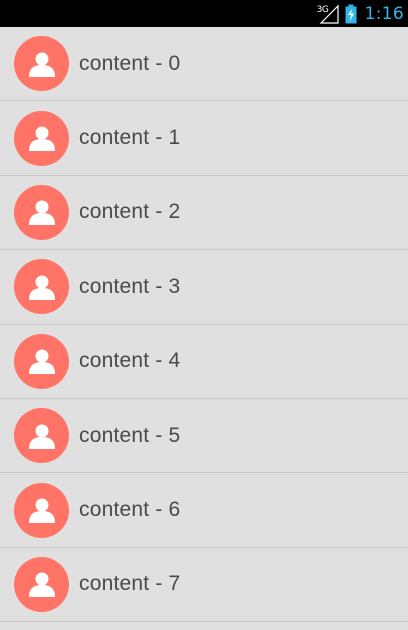 The image size is (408, 630). What do you see at coordinates (130, 212) in the screenshot?
I see `list-item-label: content - 2` at bounding box center [130, 212].